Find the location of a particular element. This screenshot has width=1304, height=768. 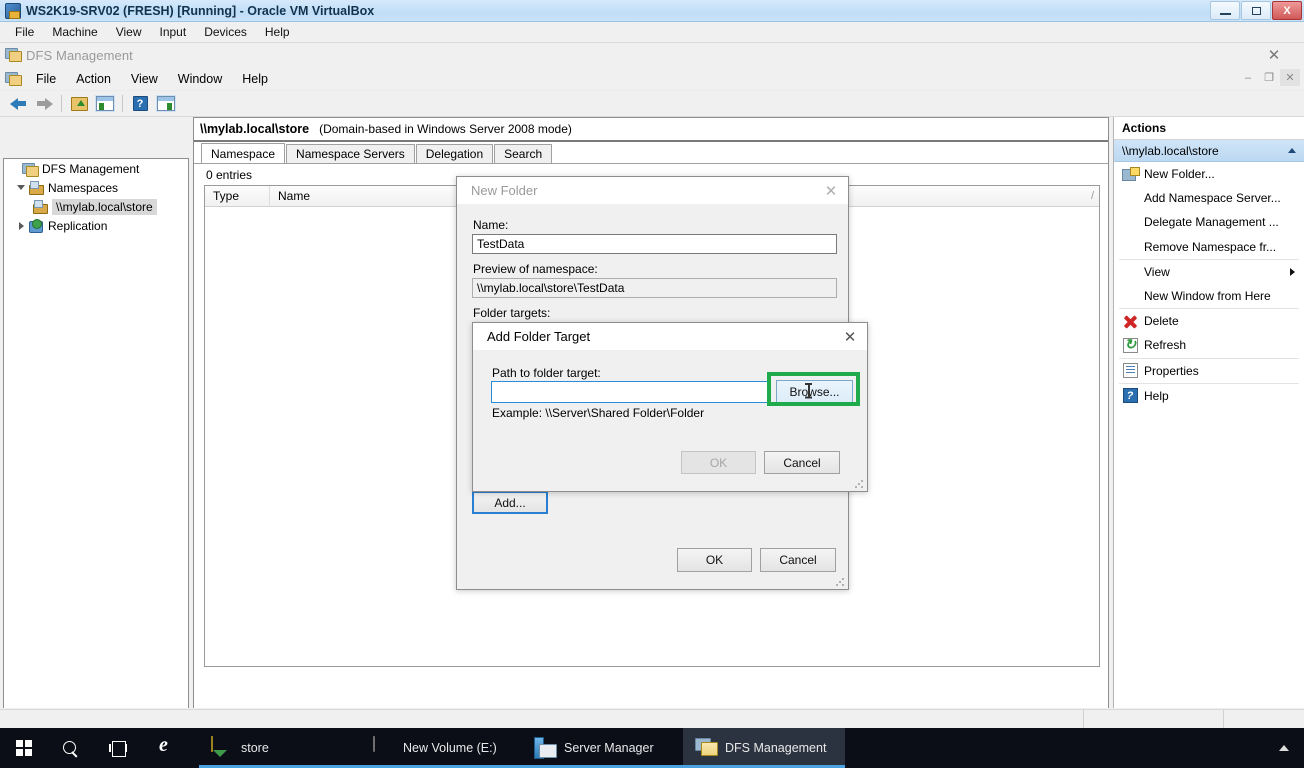

tree-item-label: \\mylab.local\store is located at coordinates (104, 206).